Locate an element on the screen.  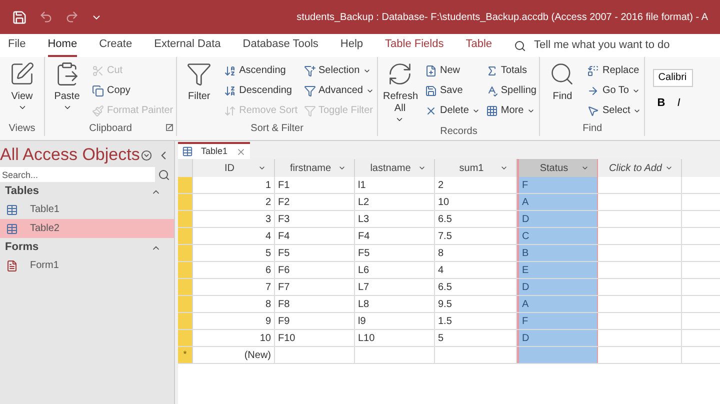
table-cell: F1 is located at coordinates (315, 185).